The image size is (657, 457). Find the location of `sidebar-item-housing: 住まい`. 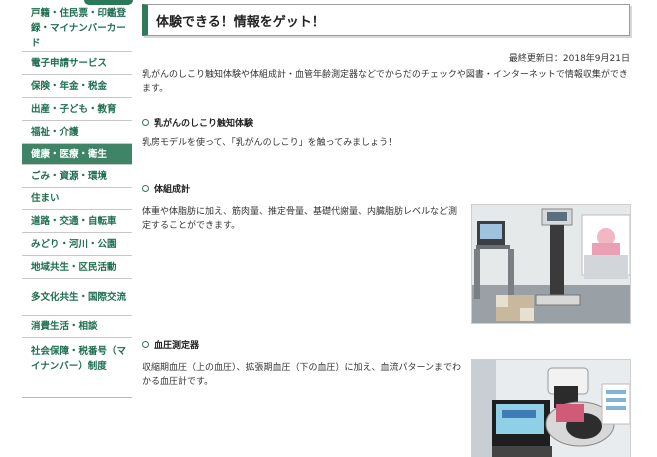

sidebar-item-housing: 住まい is located at coordinates (77, 199).